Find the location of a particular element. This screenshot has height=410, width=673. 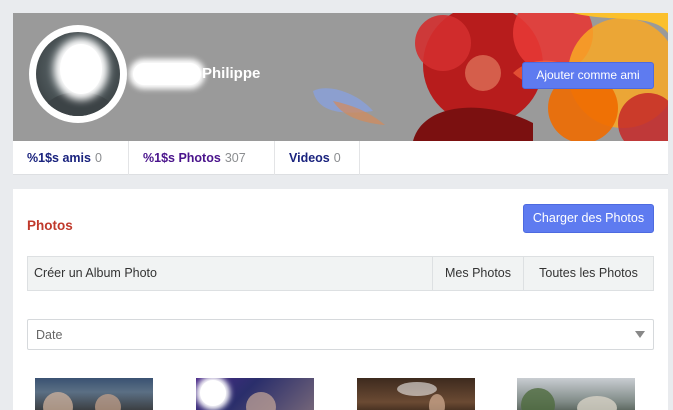

photo-grid is located at coordinates (340, 394).